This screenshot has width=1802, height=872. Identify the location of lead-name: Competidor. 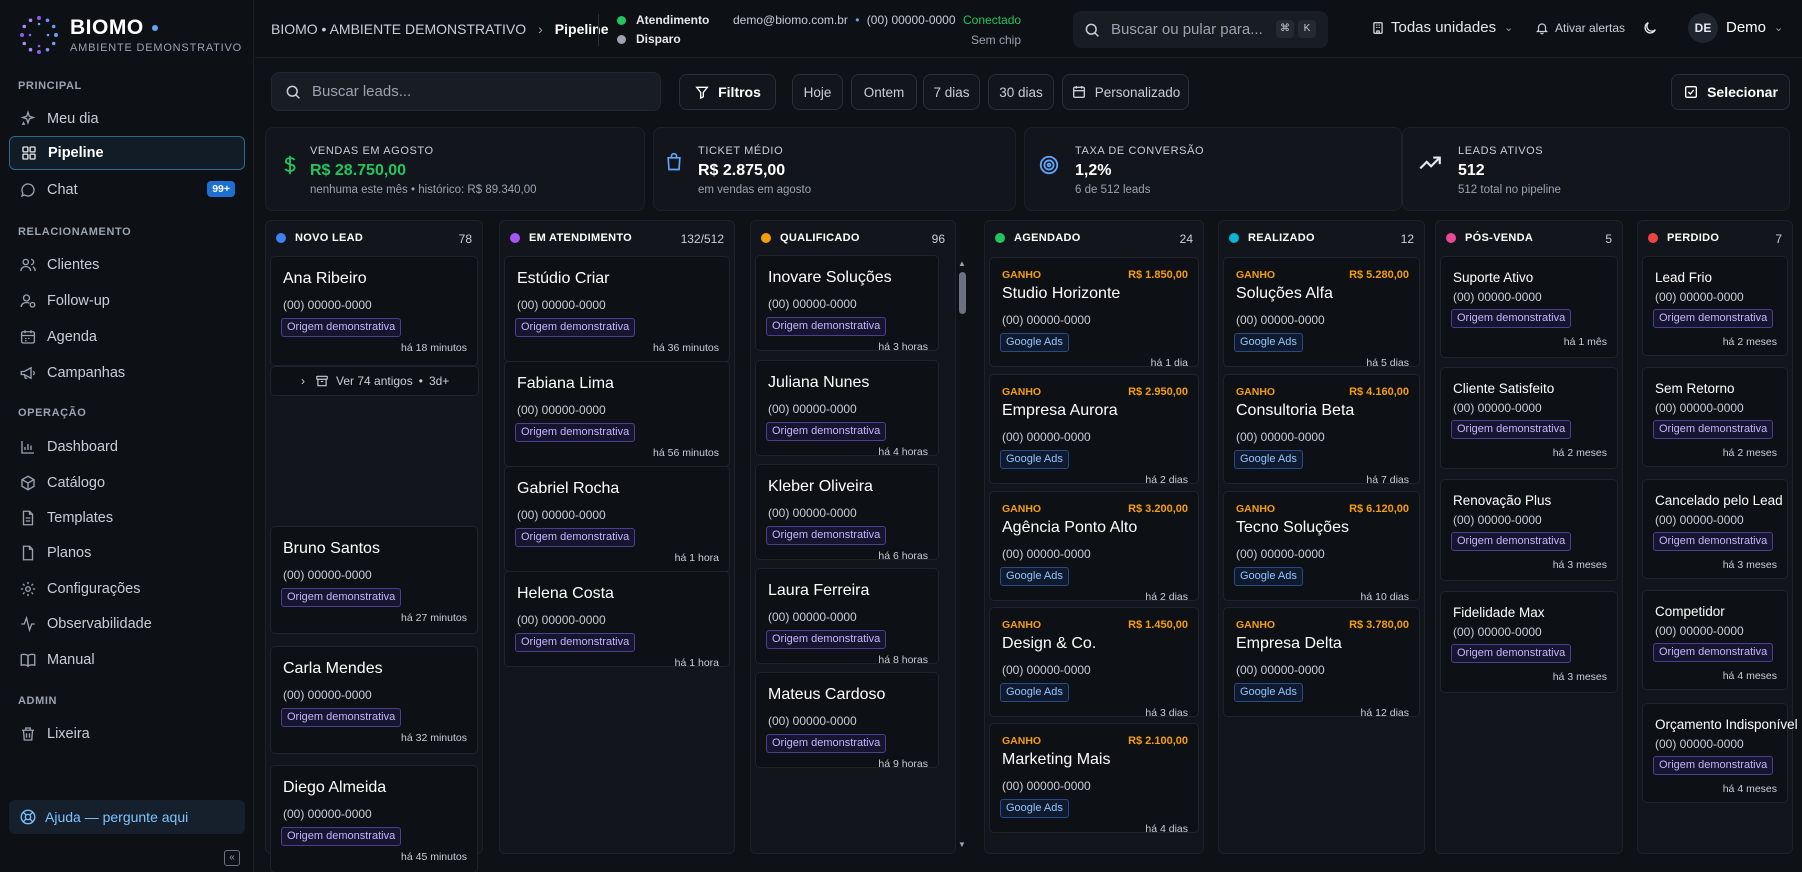
(1690, 611).